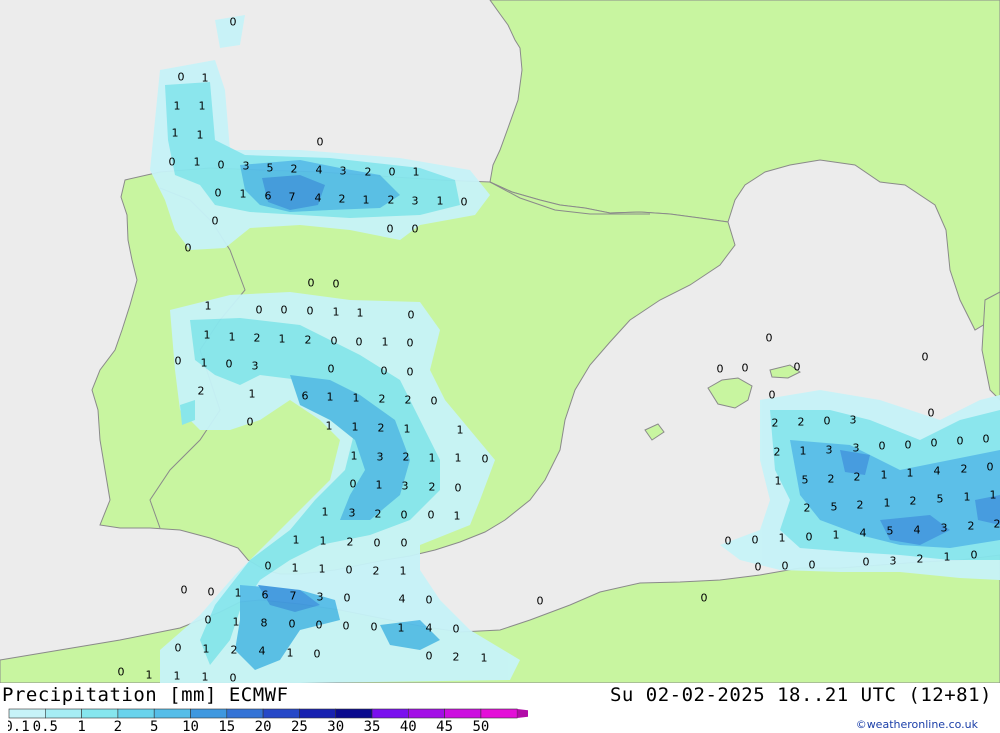 The width and height of the screenshot is (1000, 733). I want to click on legend-tick-label: 2, so click(118, 726).